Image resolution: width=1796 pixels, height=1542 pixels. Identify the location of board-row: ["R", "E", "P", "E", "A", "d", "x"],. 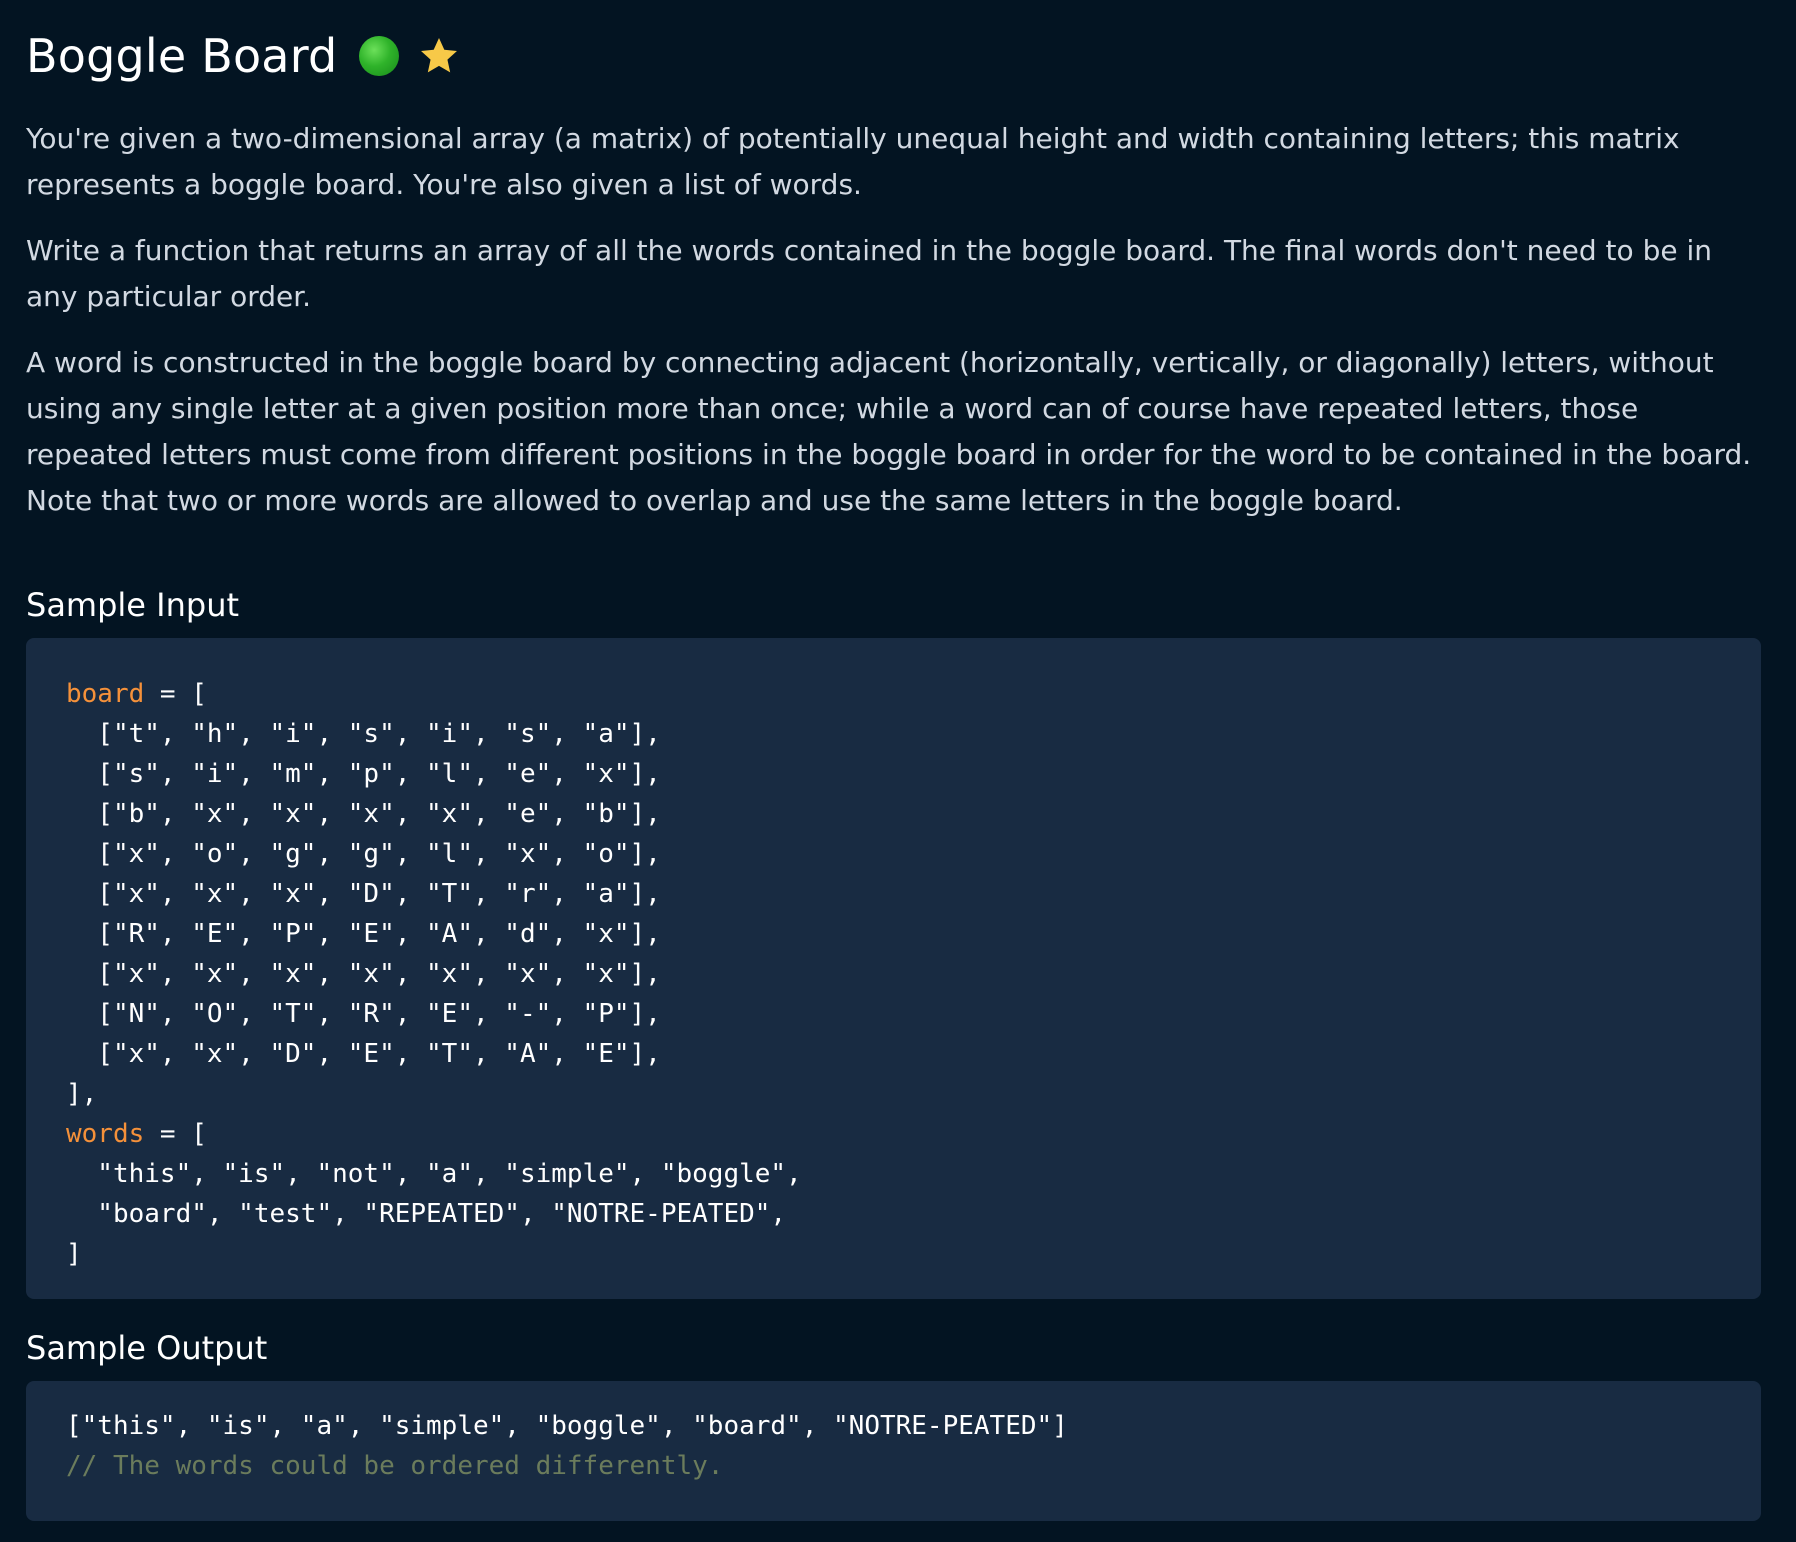
(363, 934).